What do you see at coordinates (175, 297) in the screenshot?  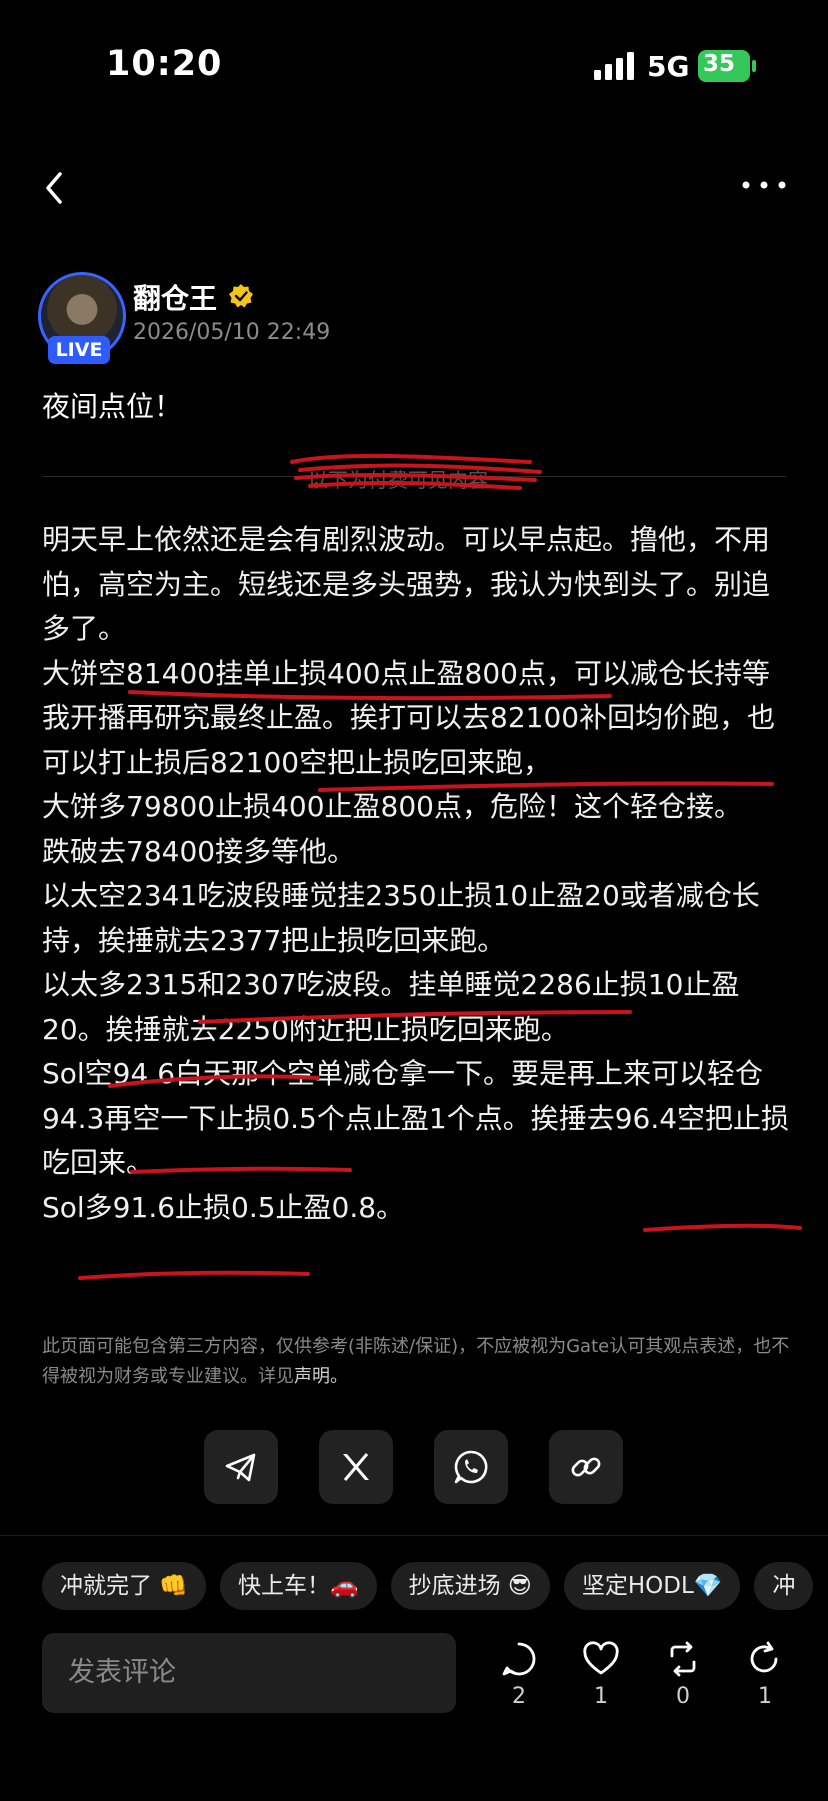 I see `author-name: 翻仓王` at bounding box center [175, 297].